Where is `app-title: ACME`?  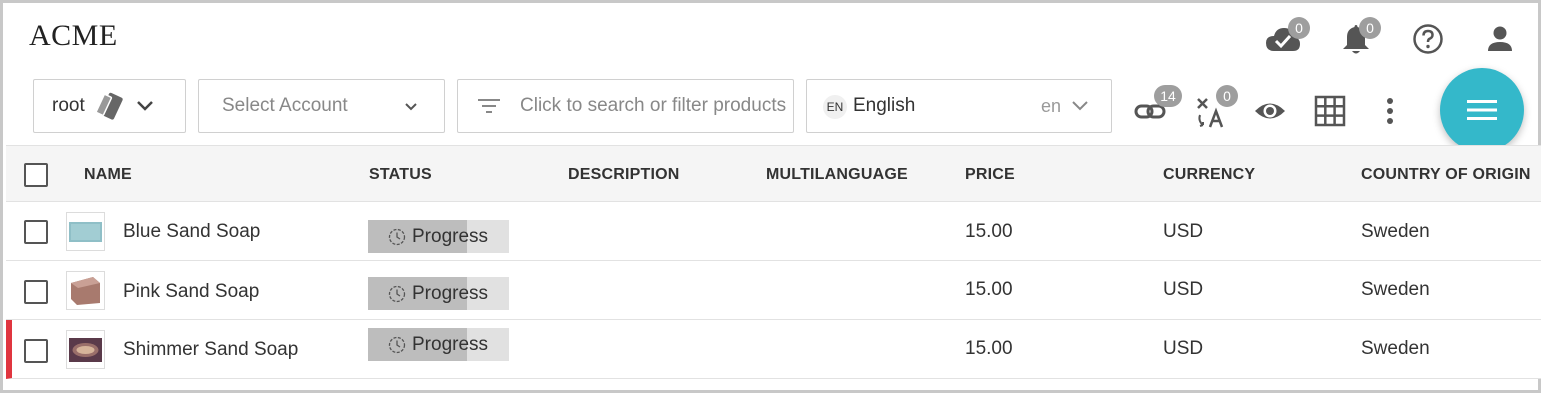
app-title: ACME is located at coordinates (73, 35).